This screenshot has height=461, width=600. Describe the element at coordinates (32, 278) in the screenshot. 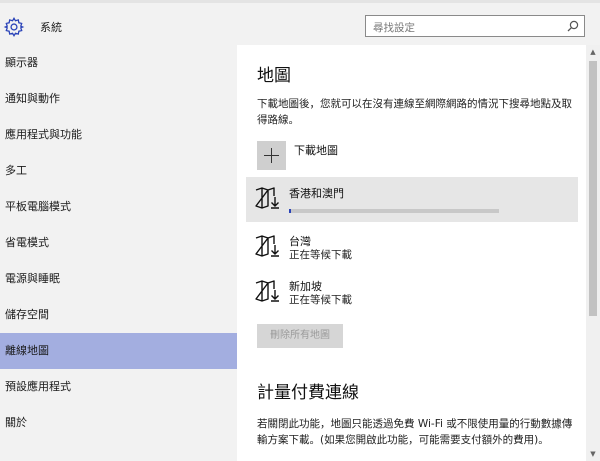

I see `sidebar-item-label: 電源與睡眠` at that location.